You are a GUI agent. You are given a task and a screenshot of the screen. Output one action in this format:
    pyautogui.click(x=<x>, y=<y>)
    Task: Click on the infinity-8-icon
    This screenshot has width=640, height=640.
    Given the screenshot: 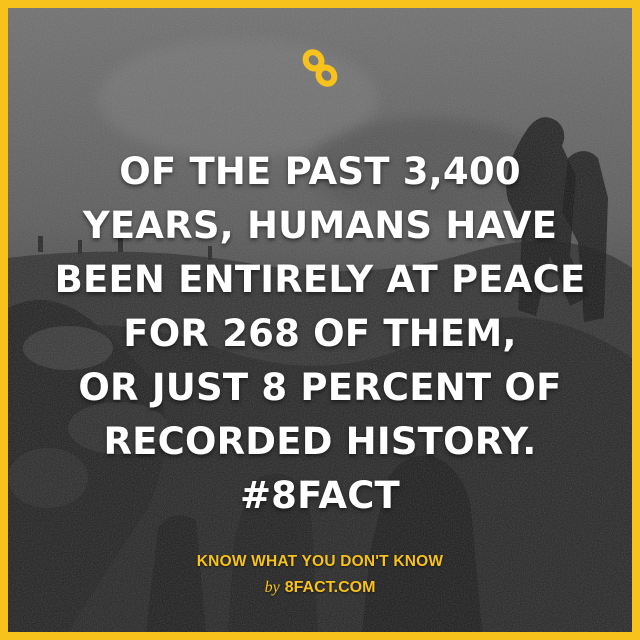 What is the action you would take?
    pyautogui.click(x=320, y=68)
    